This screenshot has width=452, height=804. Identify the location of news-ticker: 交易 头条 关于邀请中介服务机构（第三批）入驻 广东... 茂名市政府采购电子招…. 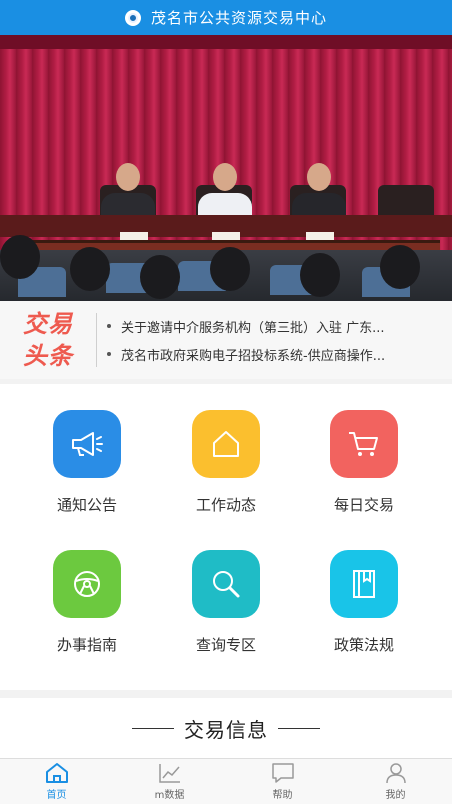
(226, 340).